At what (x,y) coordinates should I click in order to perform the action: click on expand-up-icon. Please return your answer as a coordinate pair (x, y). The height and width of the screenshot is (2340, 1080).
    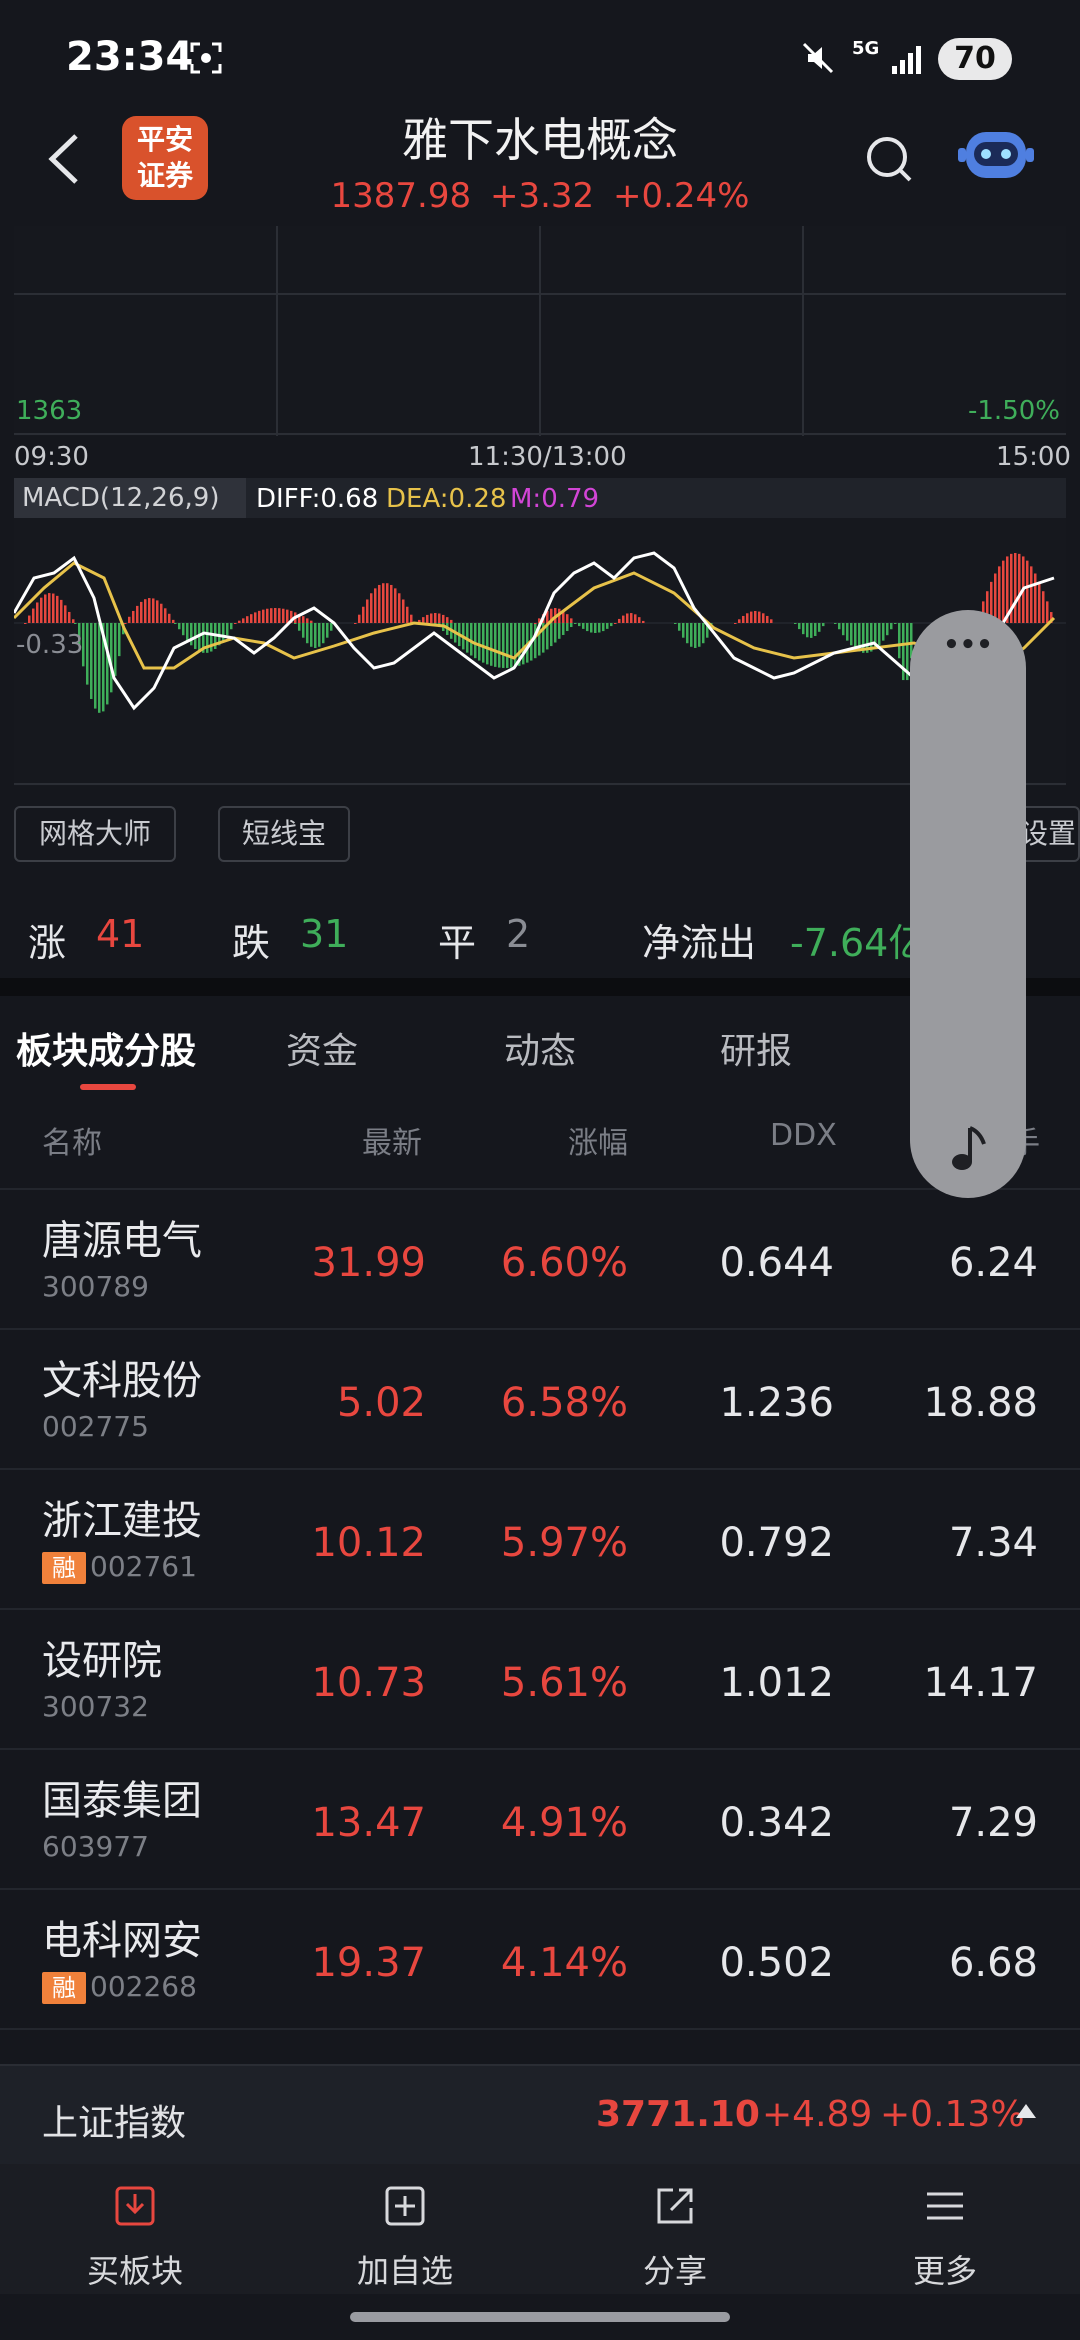
    Looking at the image, I should click on (1026, 2113).